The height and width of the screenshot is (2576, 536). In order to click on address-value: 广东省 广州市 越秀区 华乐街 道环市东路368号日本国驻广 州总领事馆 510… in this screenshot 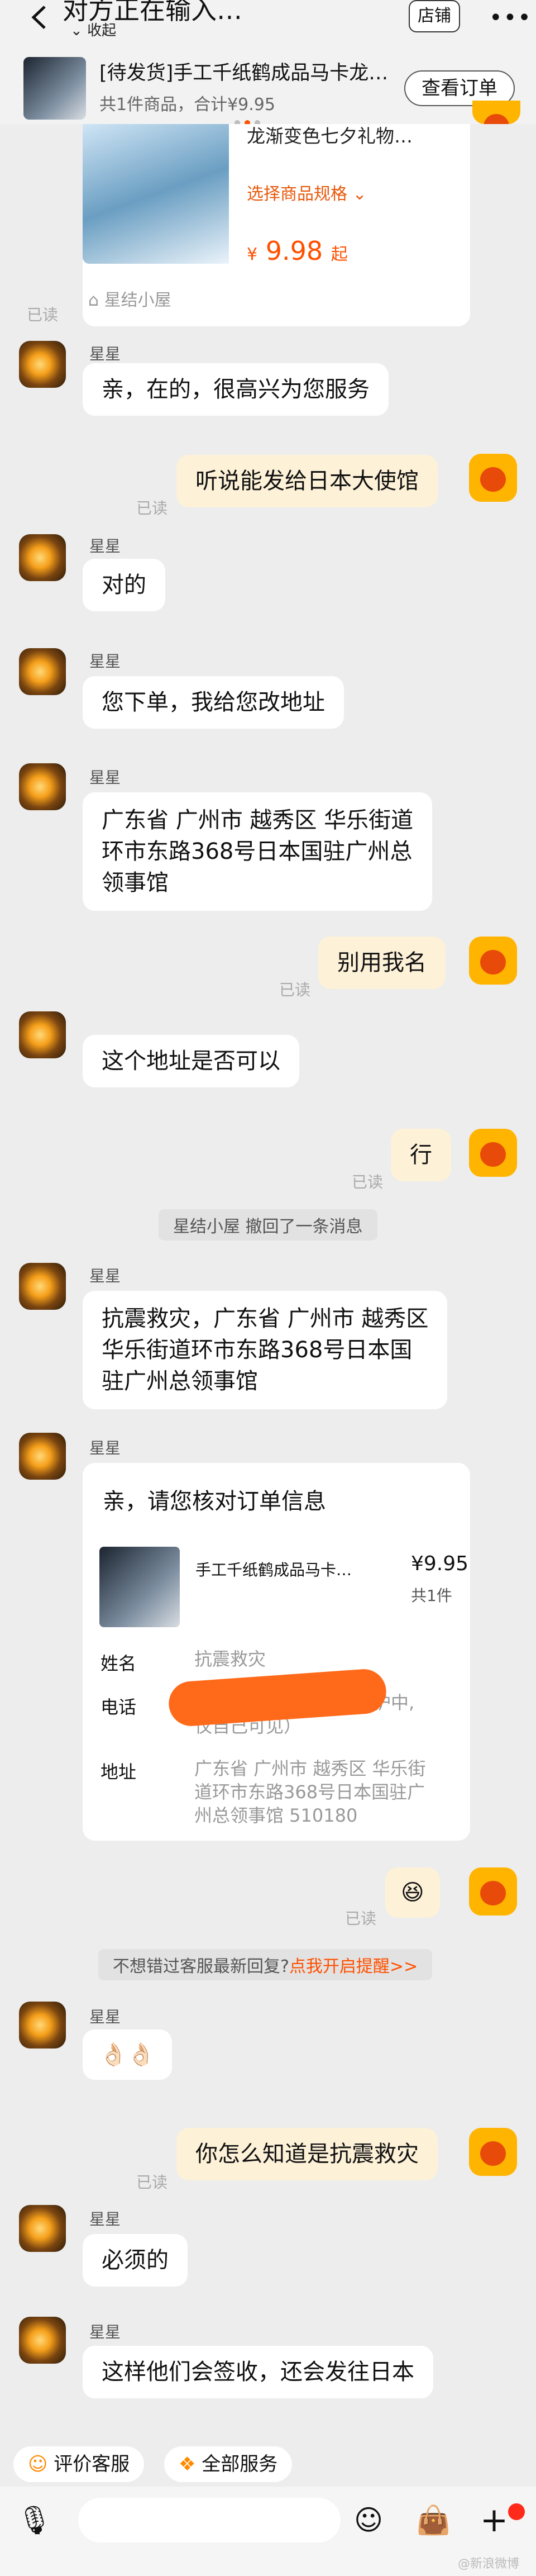, I will do `click(310, 1792)`.